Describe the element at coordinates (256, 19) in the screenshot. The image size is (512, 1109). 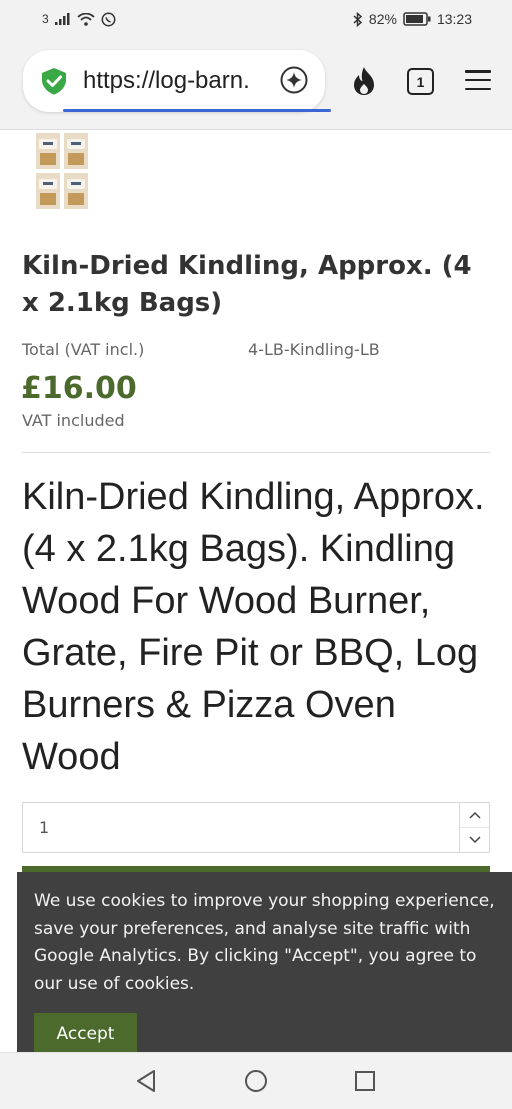
I see `status-bar: 3 82% 13:23` at that location.